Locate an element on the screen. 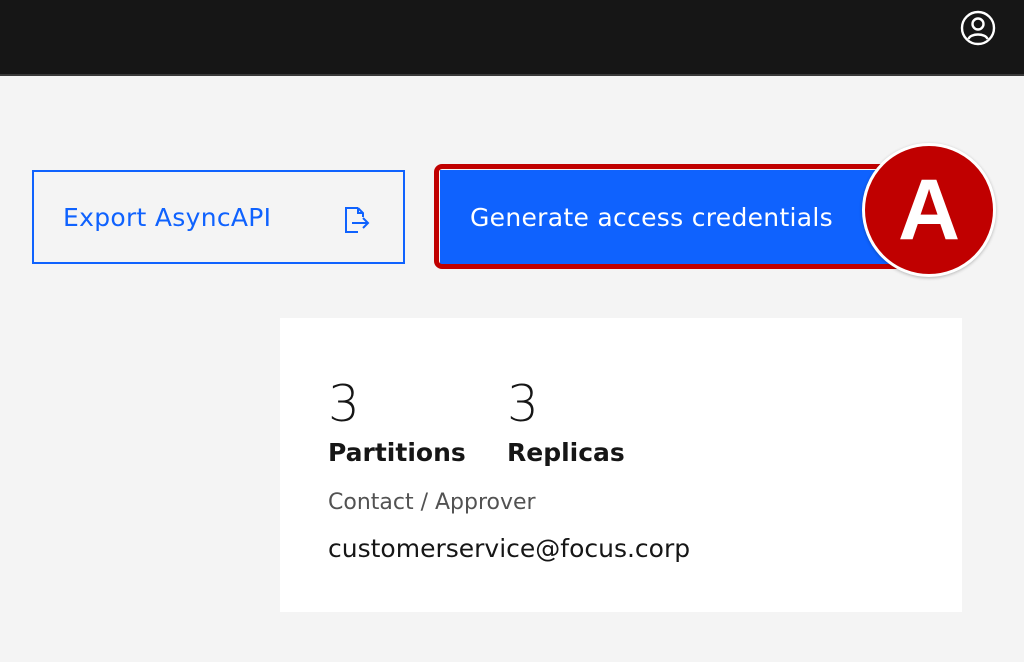  export-asyncapi-button: Export AsyncAPI is located at coordinates (218, 217).